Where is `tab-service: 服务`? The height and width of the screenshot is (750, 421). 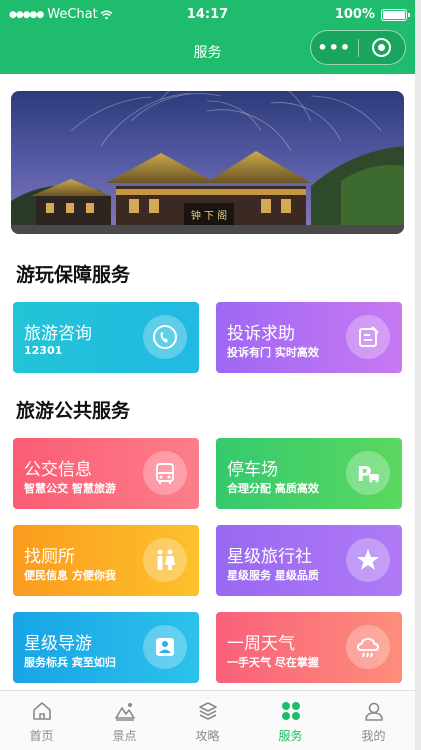 tab-service: 服务 is located at coordinates (290, 720).